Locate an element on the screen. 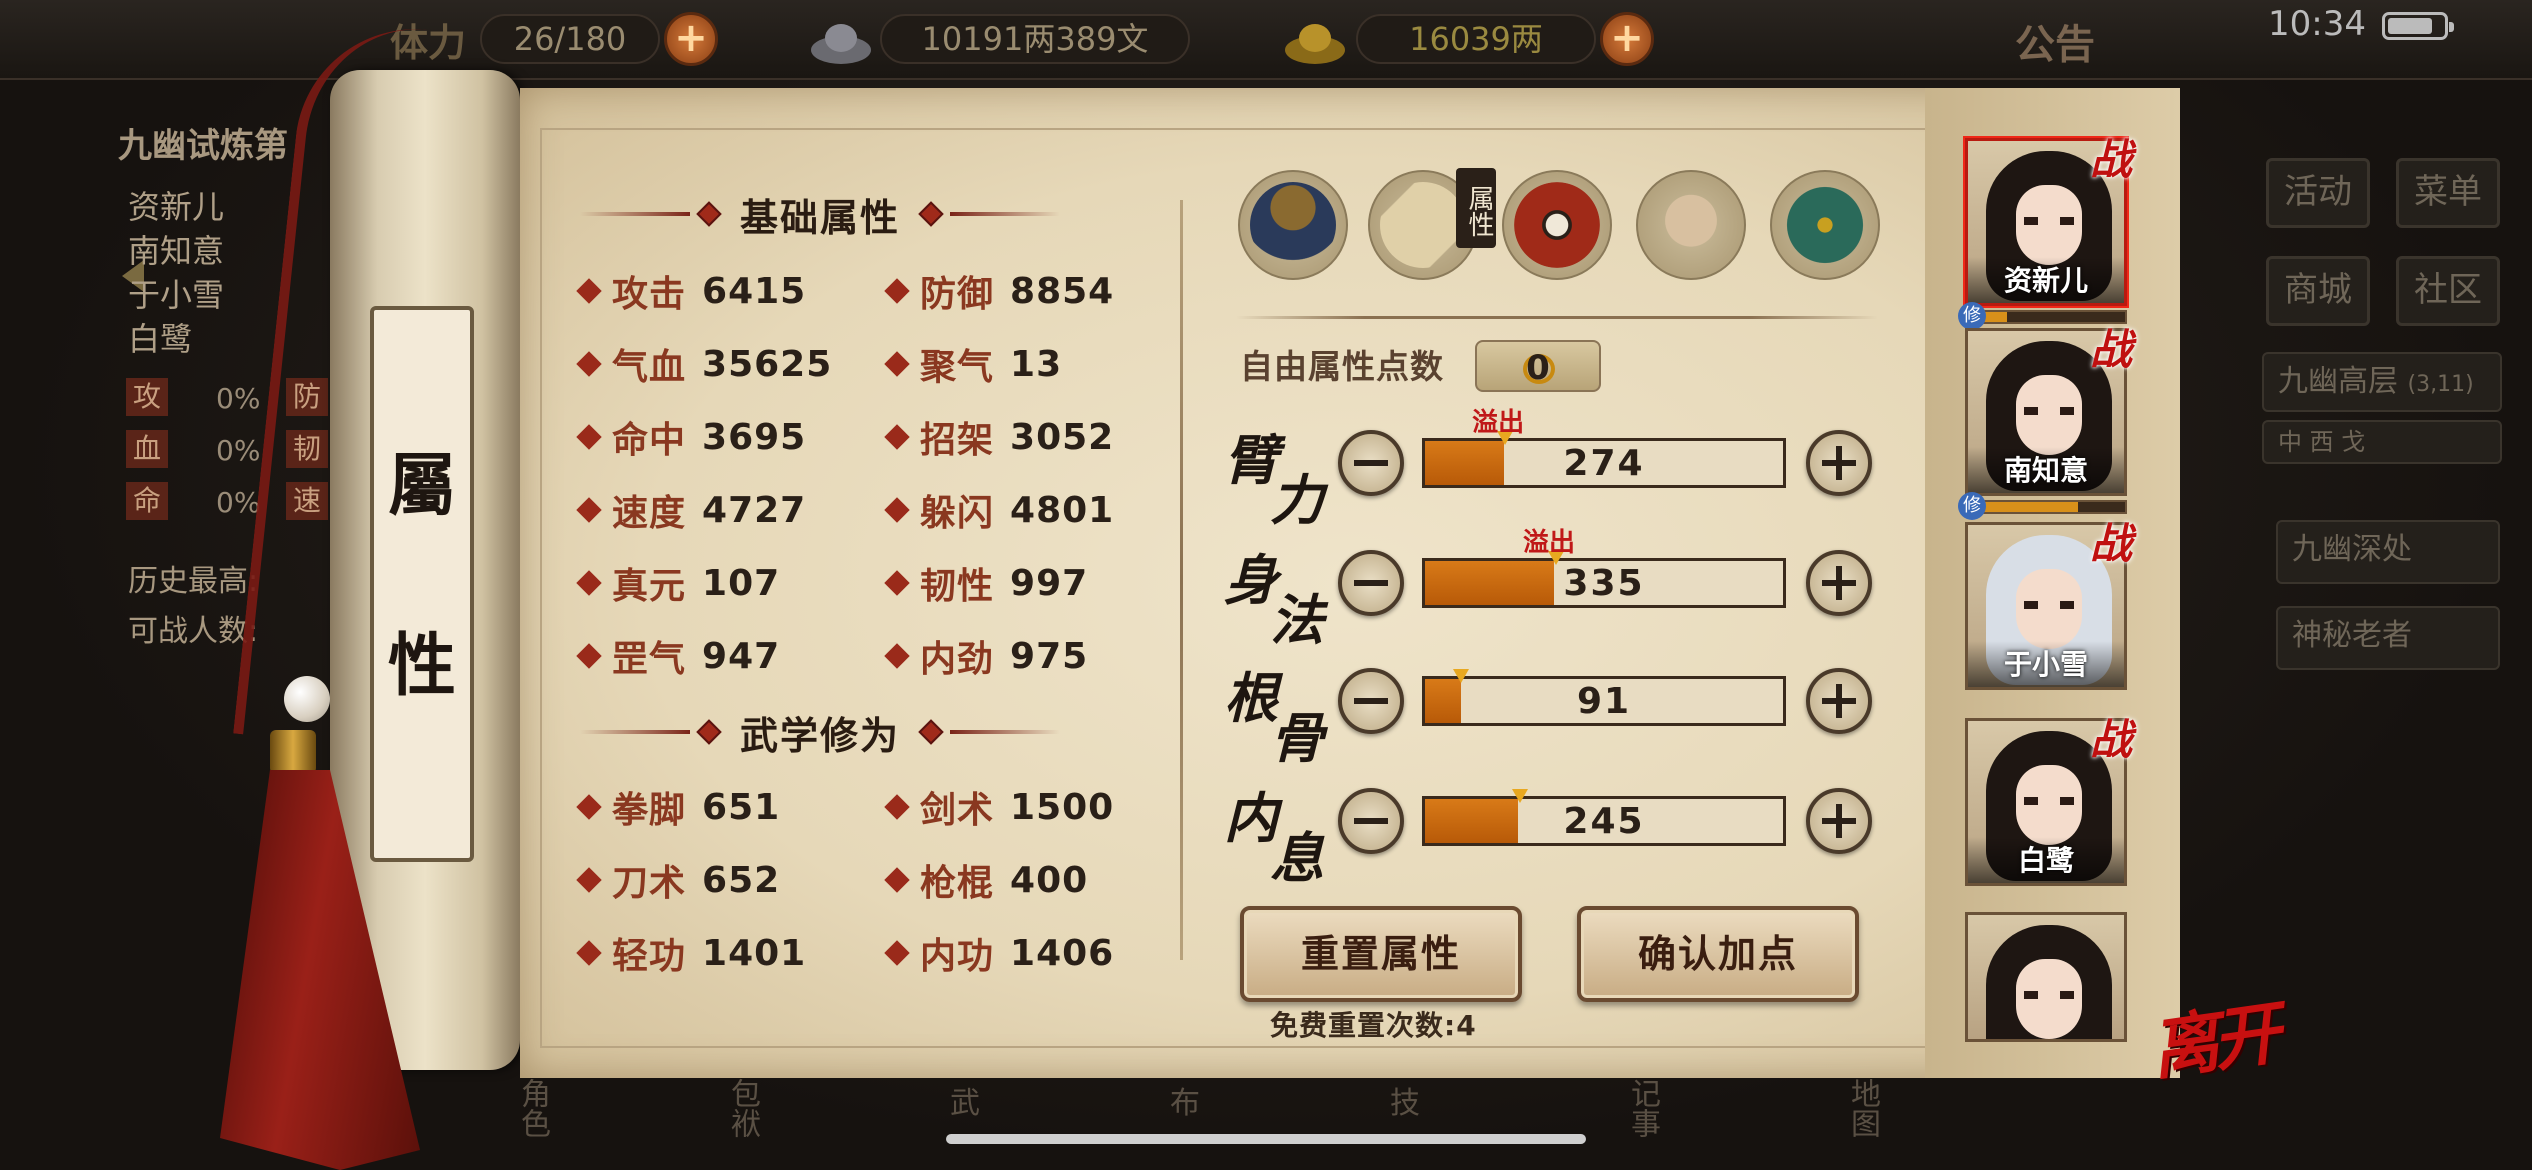 Image resolution: width=2532 pixels, height=1170 pixels. tassel-cap is located at coordinates (293, 752).